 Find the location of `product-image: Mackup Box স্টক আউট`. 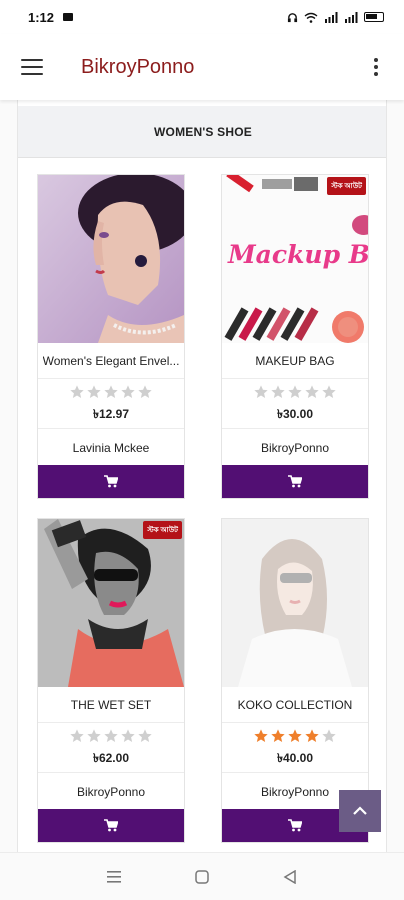

product-image: Mackup Box স্টক আউট is located at coordinates (295, 259).